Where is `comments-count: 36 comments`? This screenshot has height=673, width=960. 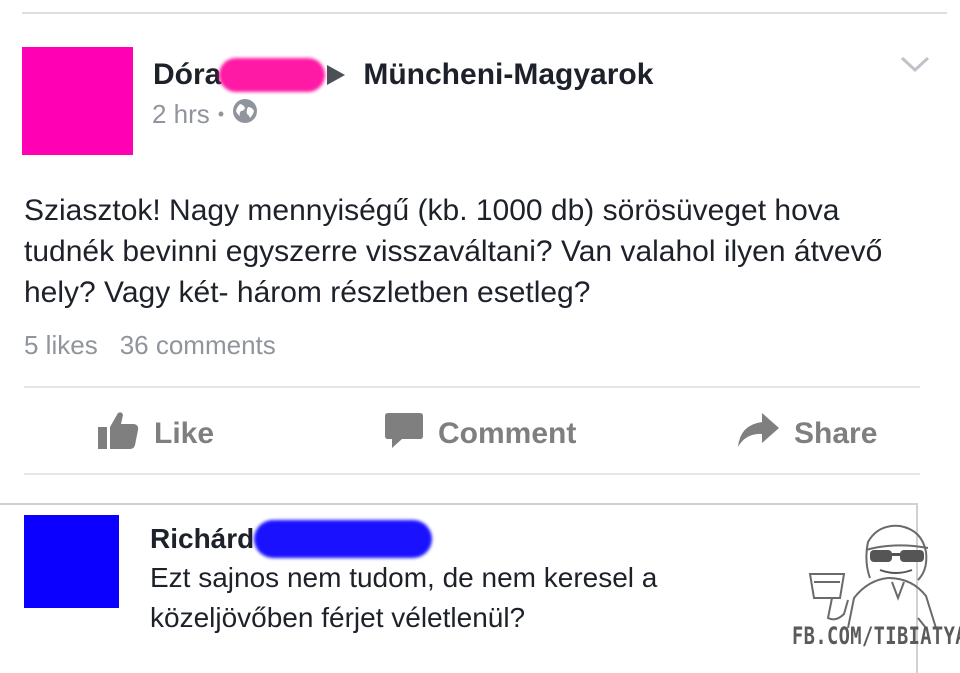 comments-count: 36 comments is located at coordinates (198, 345).